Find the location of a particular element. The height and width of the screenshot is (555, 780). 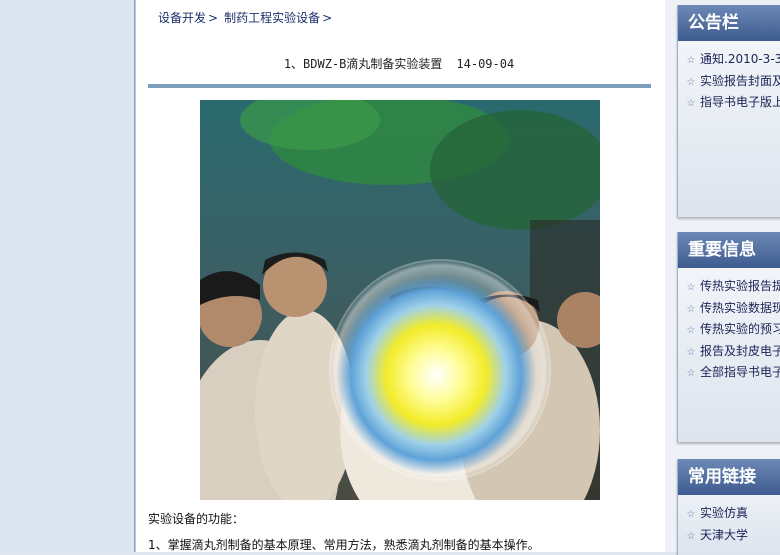

notice-item: ☆ 实验报告封面及 is located at coordinates (729, 82).